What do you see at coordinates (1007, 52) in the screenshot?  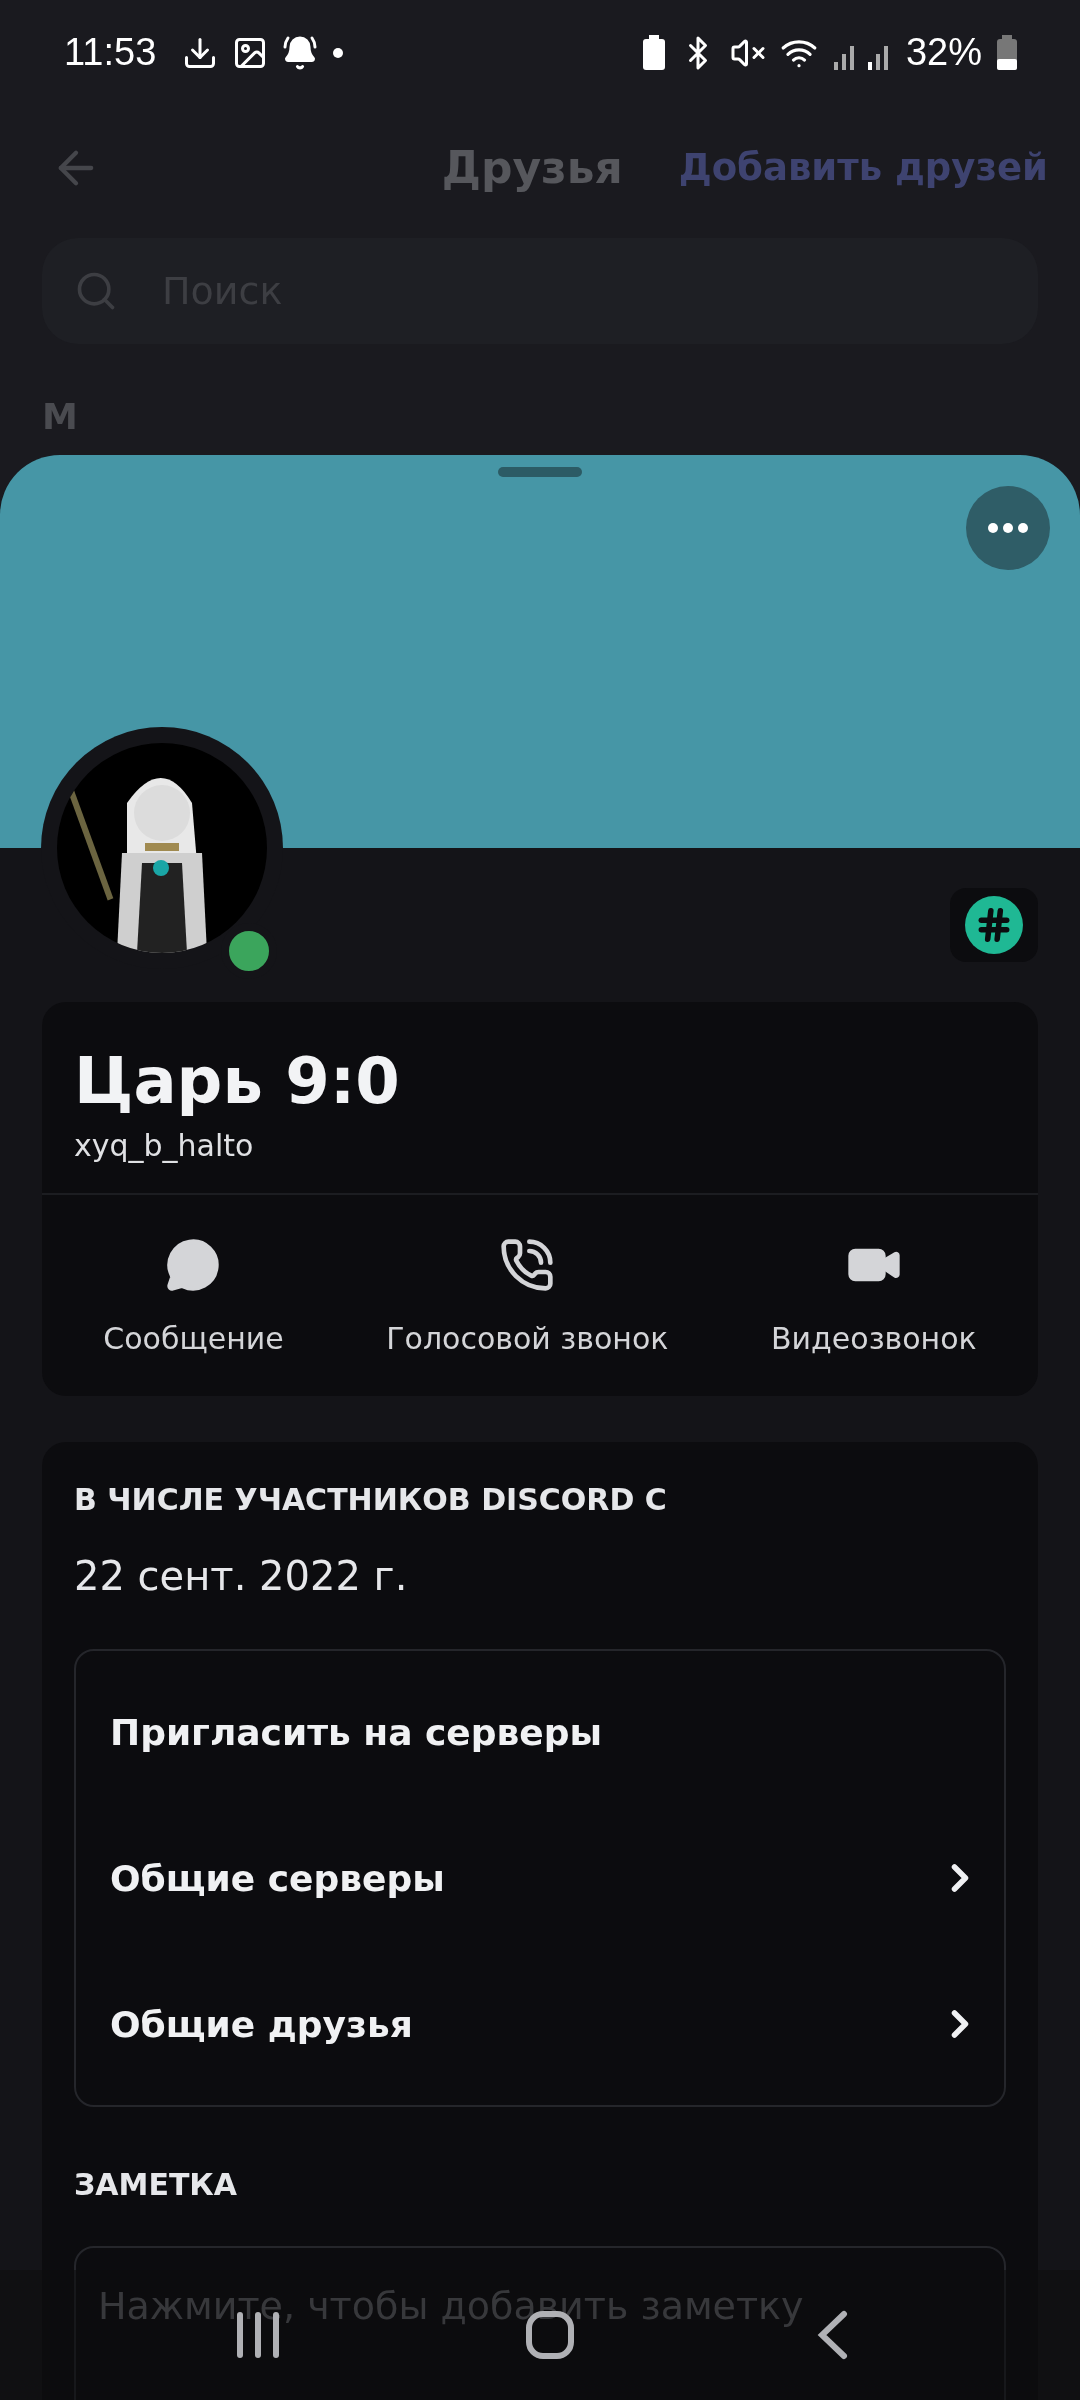 I see `battery-icon` at bounding box center [1007, 52].